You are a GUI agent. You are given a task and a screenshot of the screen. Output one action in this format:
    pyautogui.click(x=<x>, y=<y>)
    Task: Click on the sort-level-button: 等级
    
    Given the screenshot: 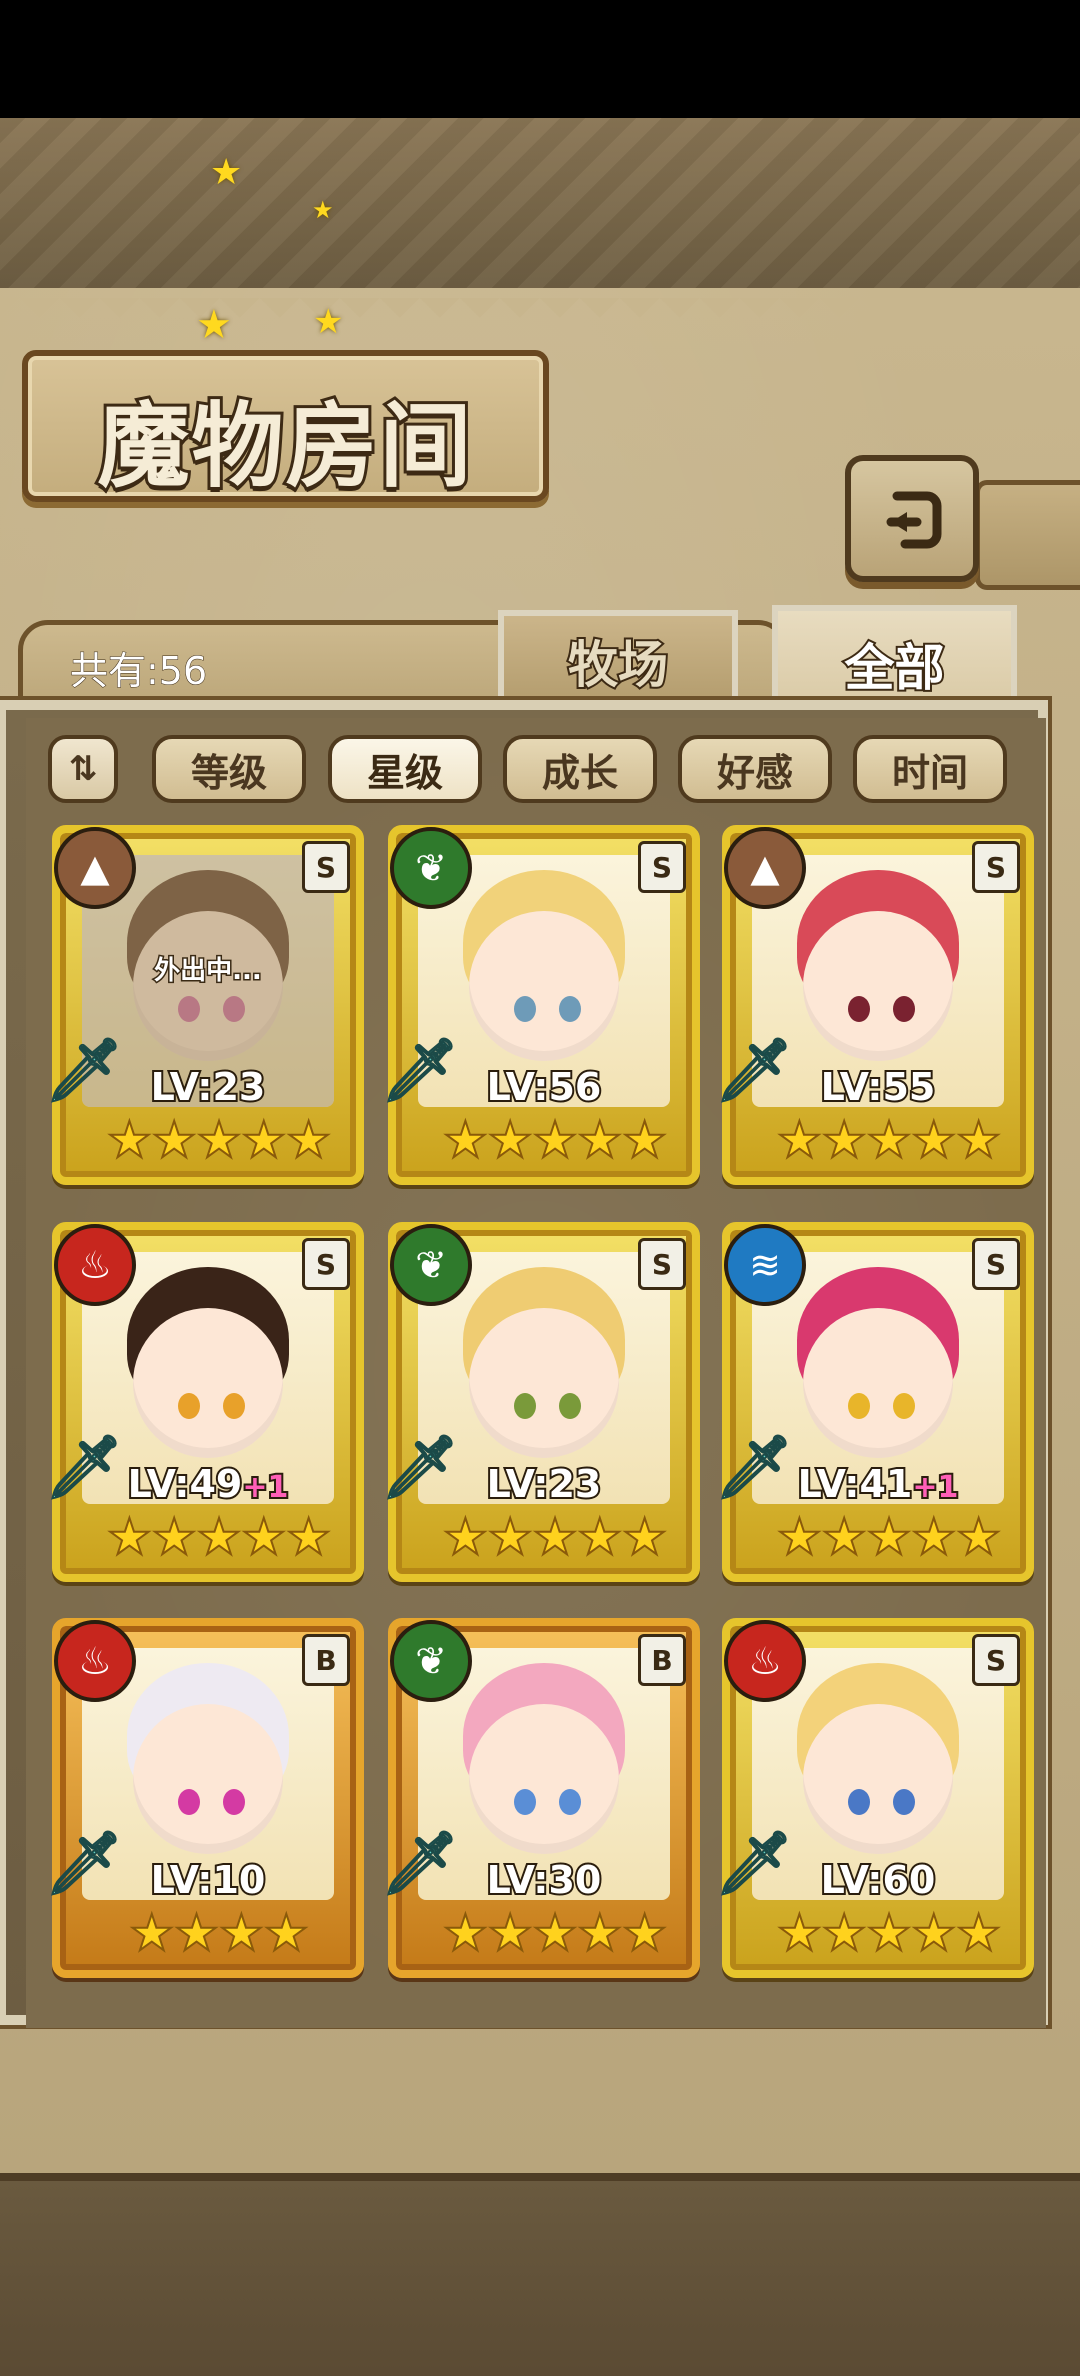 What is the action you would take?
    pyautogui.click(x=229, y=769)
    